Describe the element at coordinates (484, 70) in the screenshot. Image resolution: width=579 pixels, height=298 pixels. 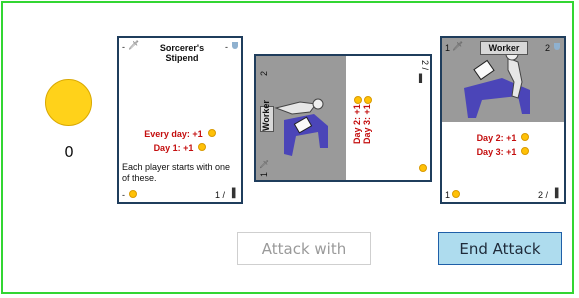
I see `tablet-shape` at that location.